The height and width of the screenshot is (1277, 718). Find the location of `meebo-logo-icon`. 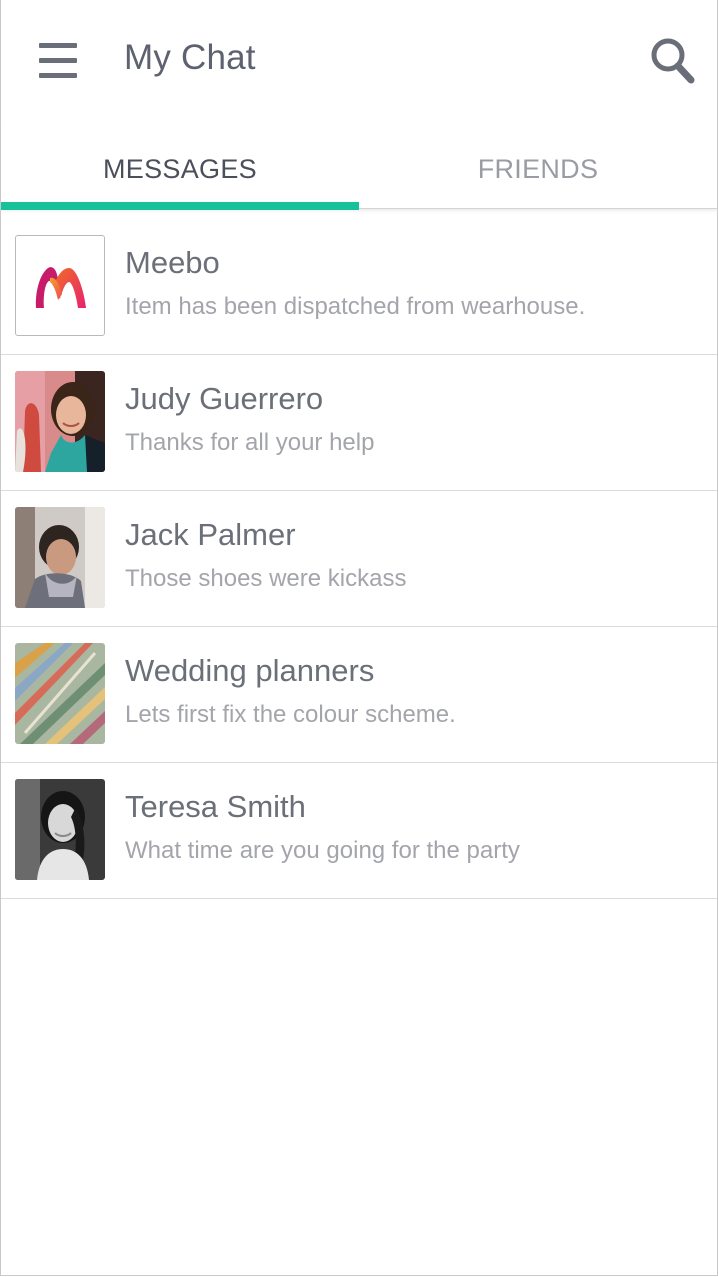

meebo-logo-icon is located at coordinates (60, 287).